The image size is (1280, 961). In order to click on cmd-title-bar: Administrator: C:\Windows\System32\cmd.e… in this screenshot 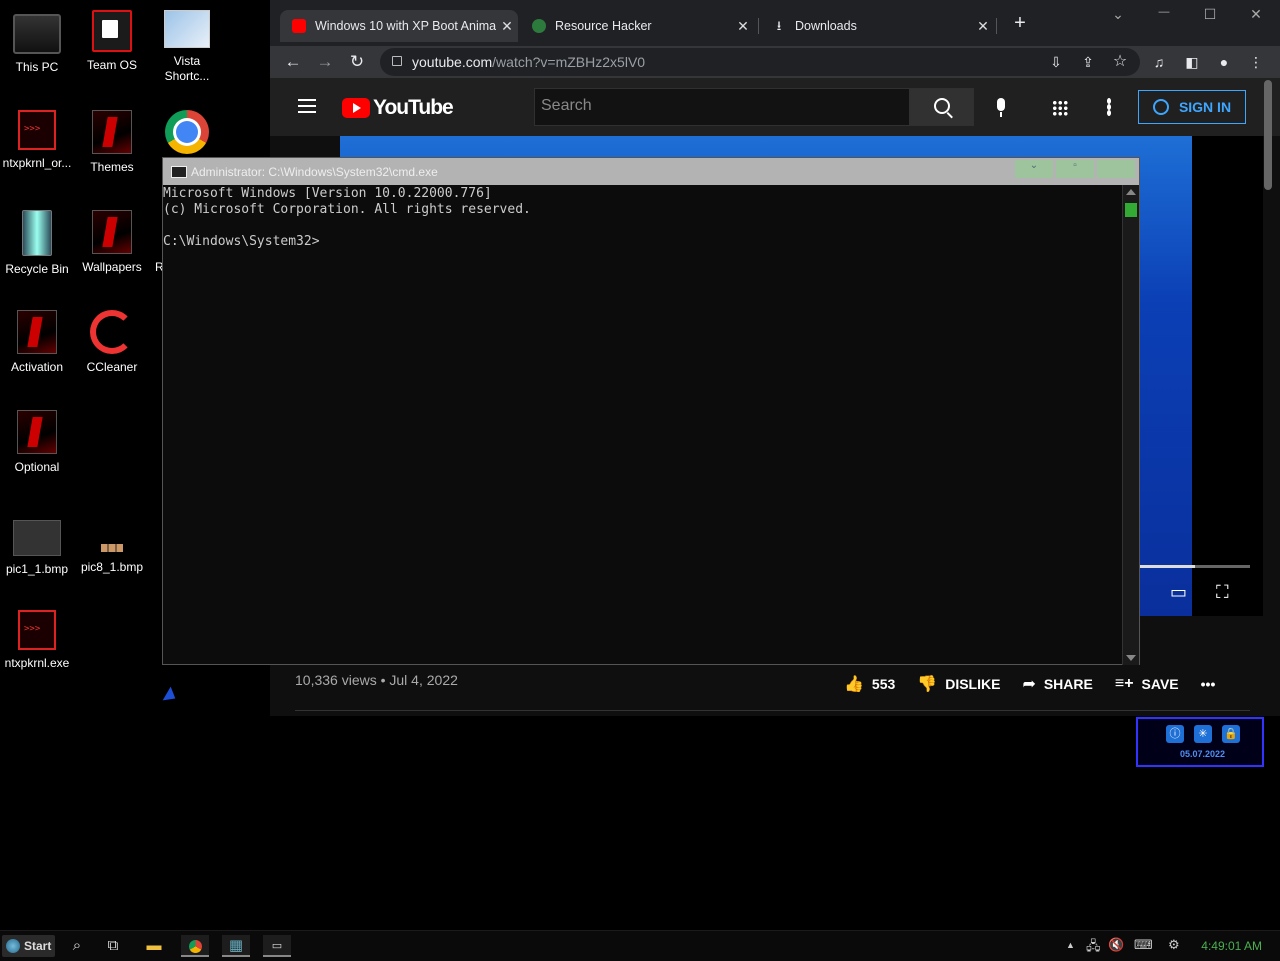, I will do `click(651, 171)`.